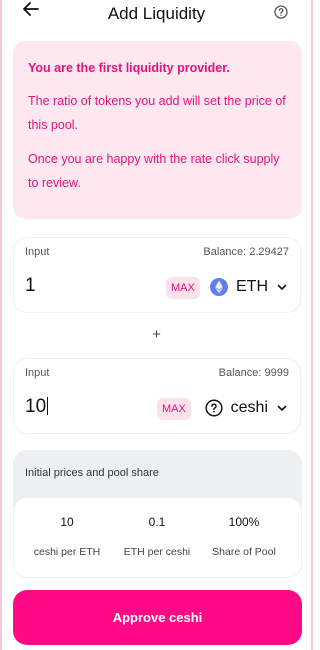 This screenshot has height=650, width=320. What do you see at coordinates (67, 536) in the screenshot?
I see `stat-ceshi-per-eth: 10 ceshi per ETH` at bounding box center [67, 536].